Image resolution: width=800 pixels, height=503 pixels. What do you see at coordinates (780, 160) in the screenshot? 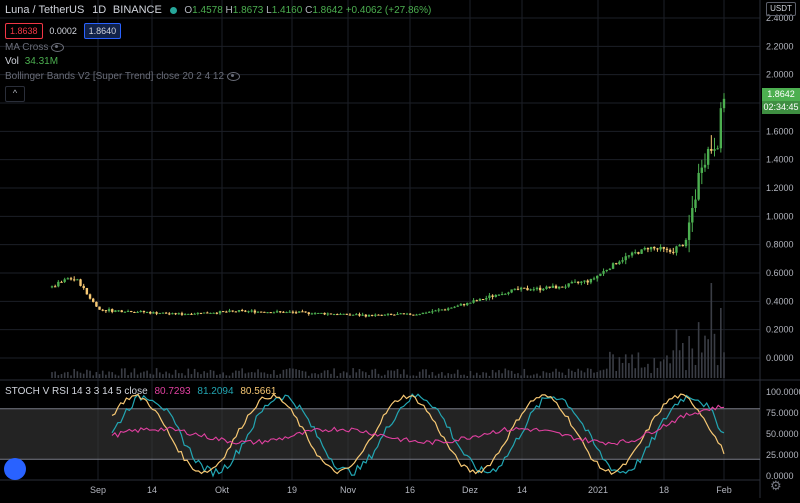
I see `price-axis-tick: 1.4000` at bounding box center [780, 160].